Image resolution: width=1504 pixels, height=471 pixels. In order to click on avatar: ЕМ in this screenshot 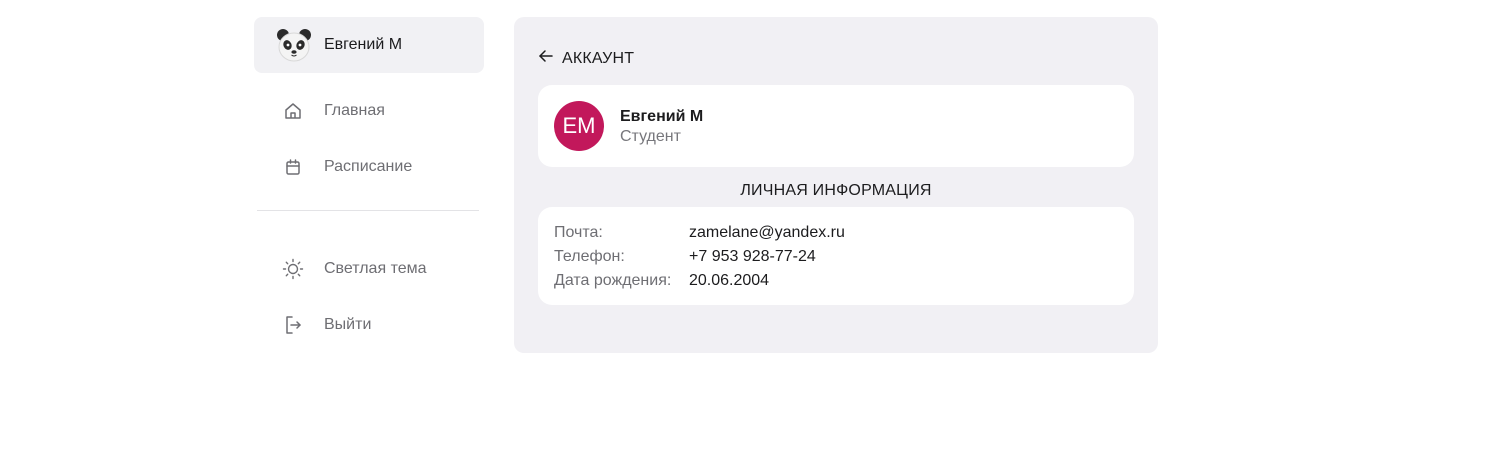, I will do `click(579, 126)`.